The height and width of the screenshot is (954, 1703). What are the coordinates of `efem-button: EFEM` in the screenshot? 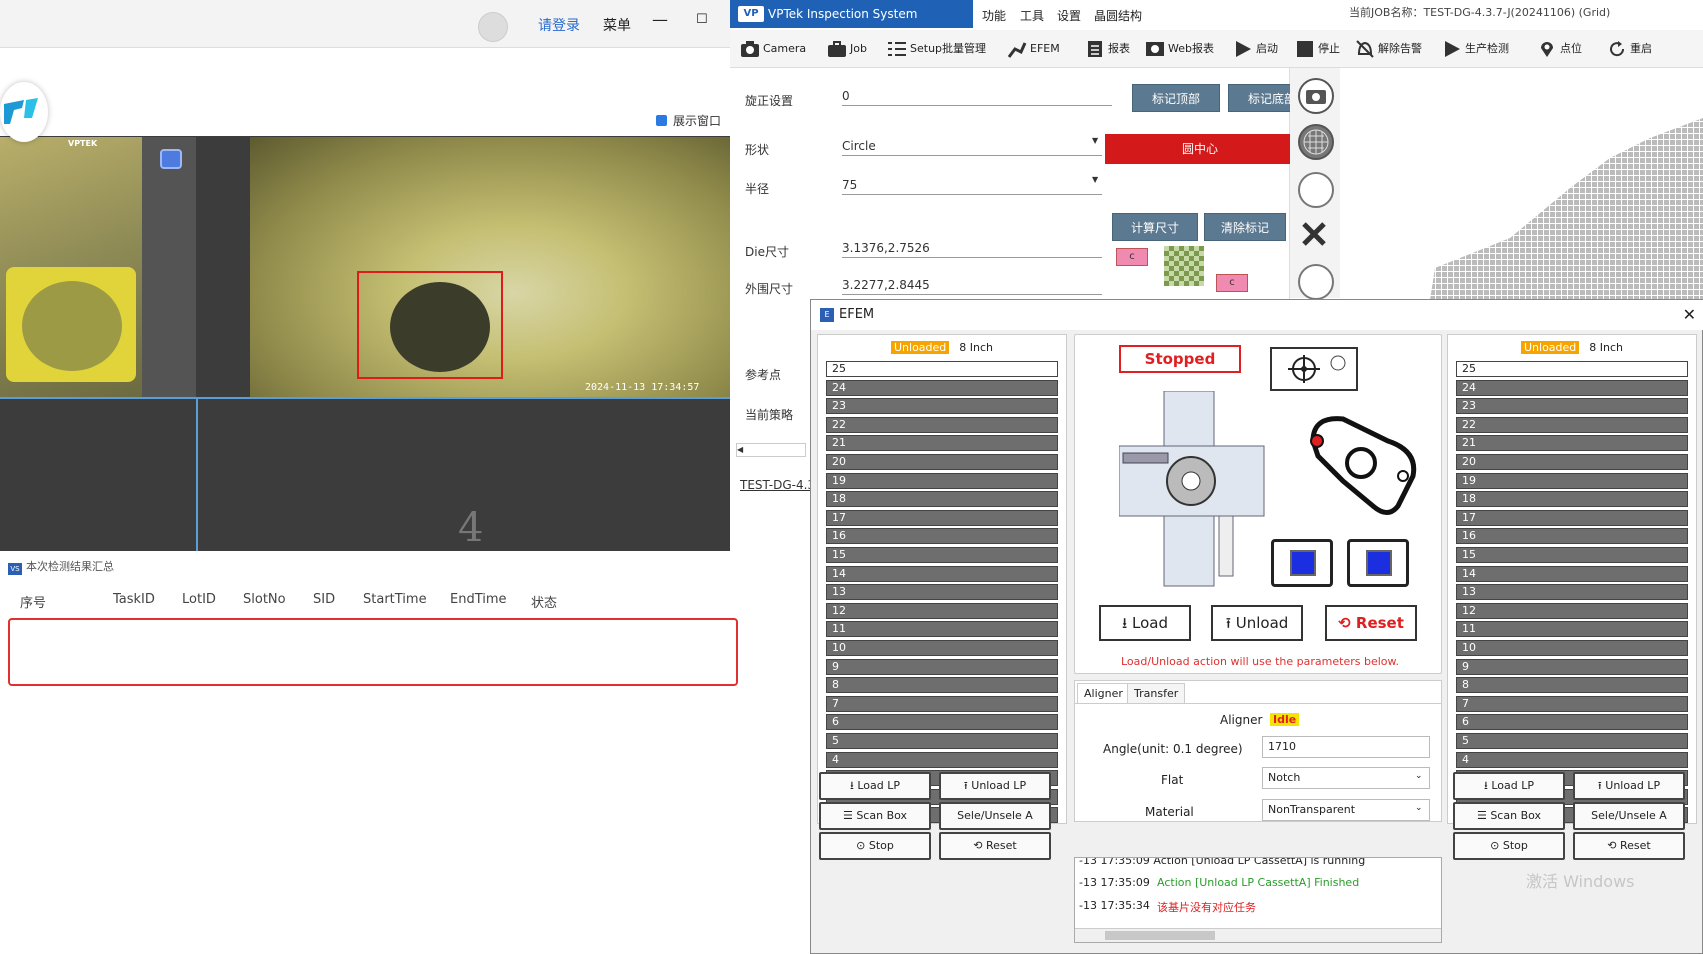 It's located at (1033, 49).